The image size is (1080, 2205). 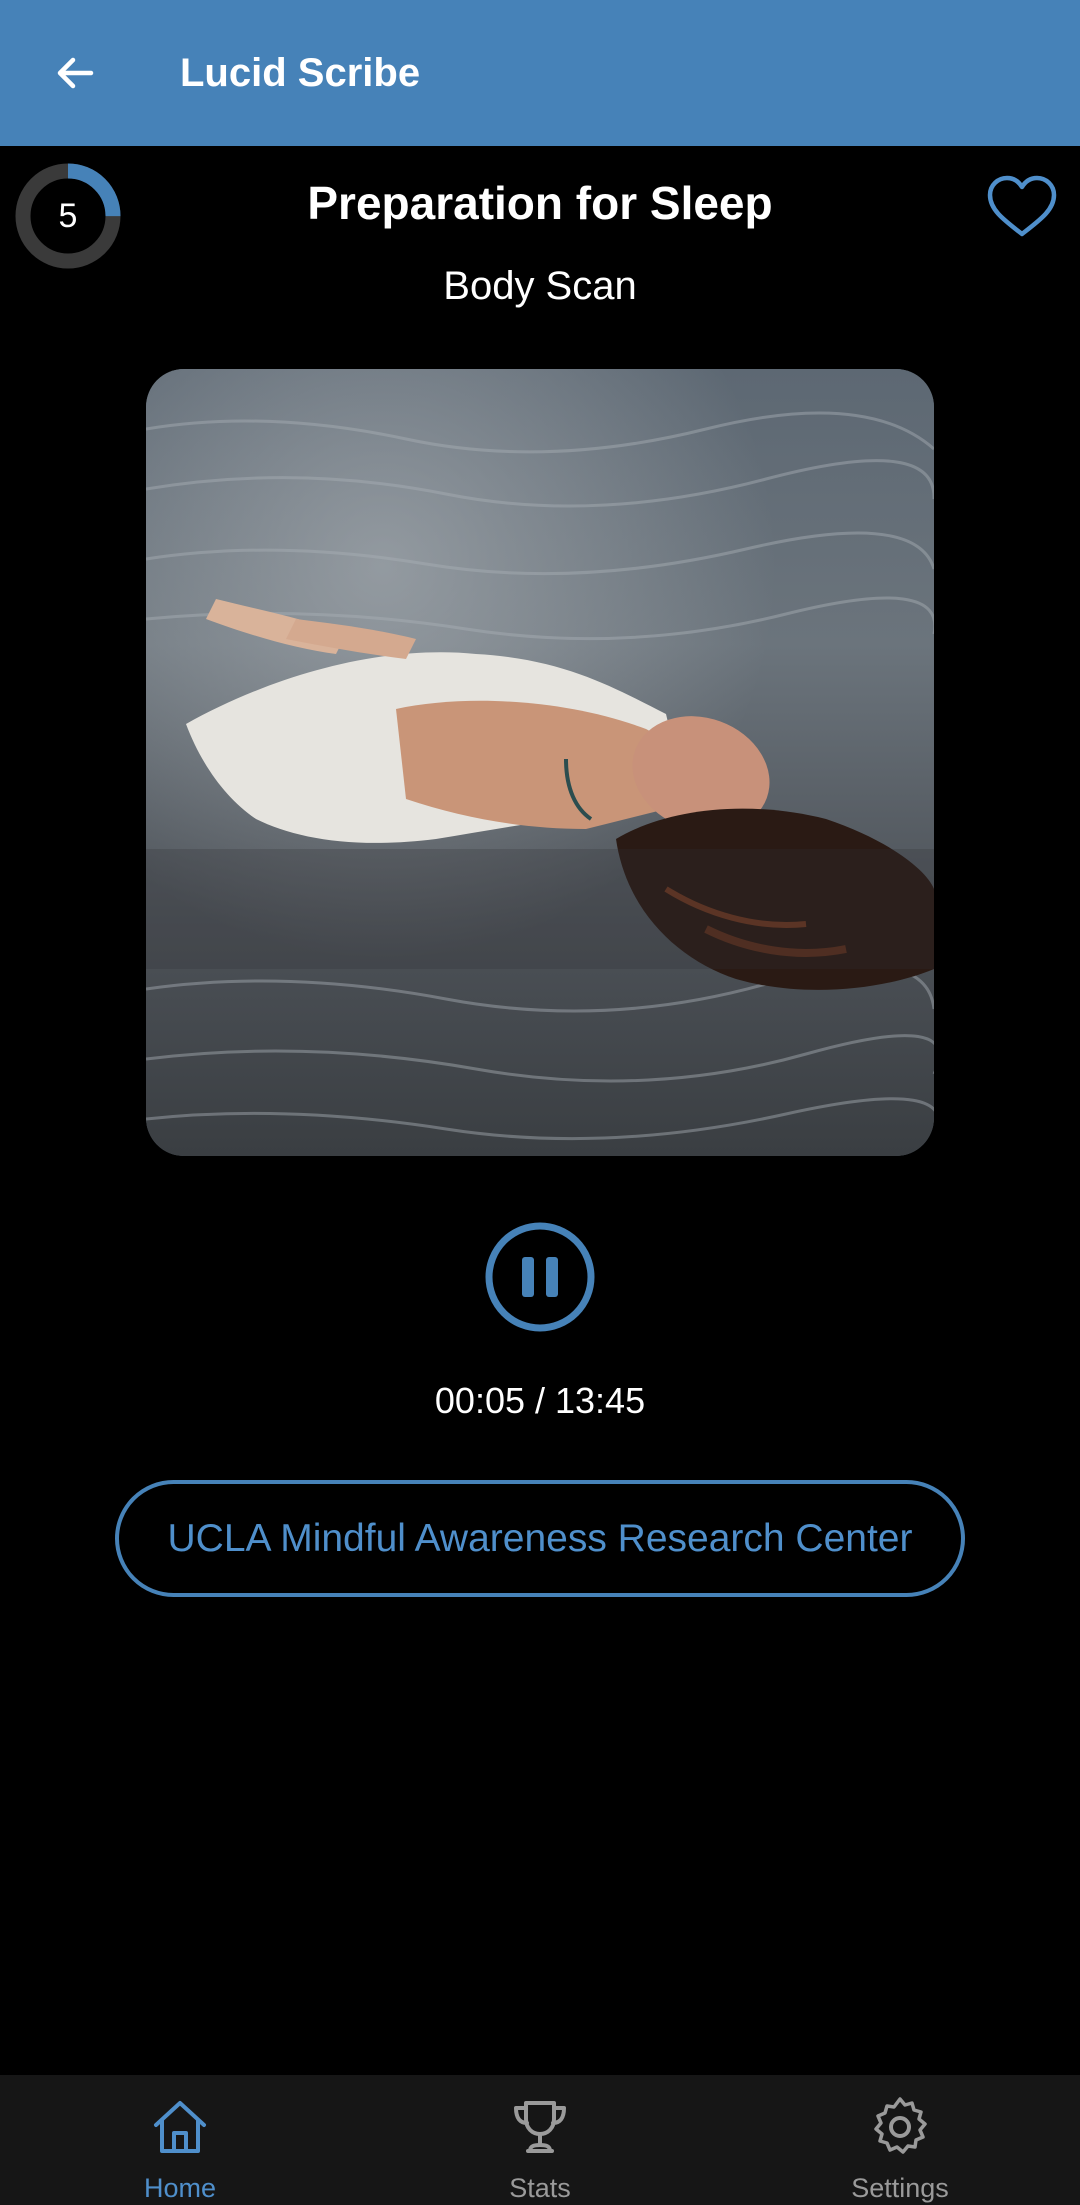 I want to click on heart-outline-icon, so click(x=1022, y=206).